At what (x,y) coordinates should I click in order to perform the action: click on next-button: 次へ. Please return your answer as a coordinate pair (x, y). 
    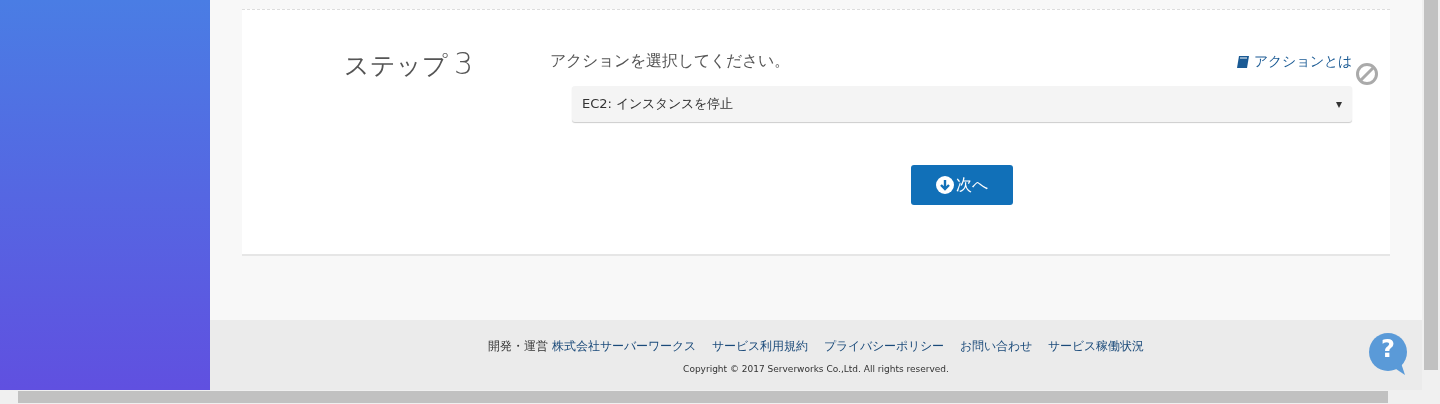
    Looking at the image, I should click on (962, 185).